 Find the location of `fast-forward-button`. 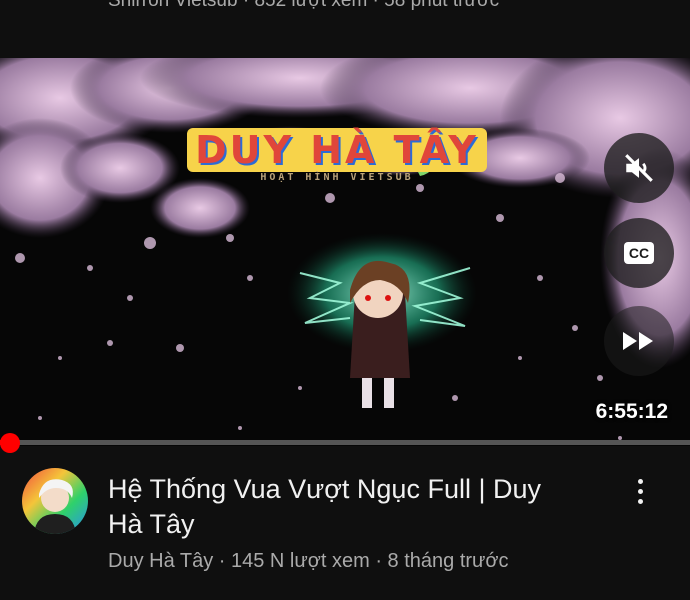

fast-forward-button is located at coordinates (639, 341).